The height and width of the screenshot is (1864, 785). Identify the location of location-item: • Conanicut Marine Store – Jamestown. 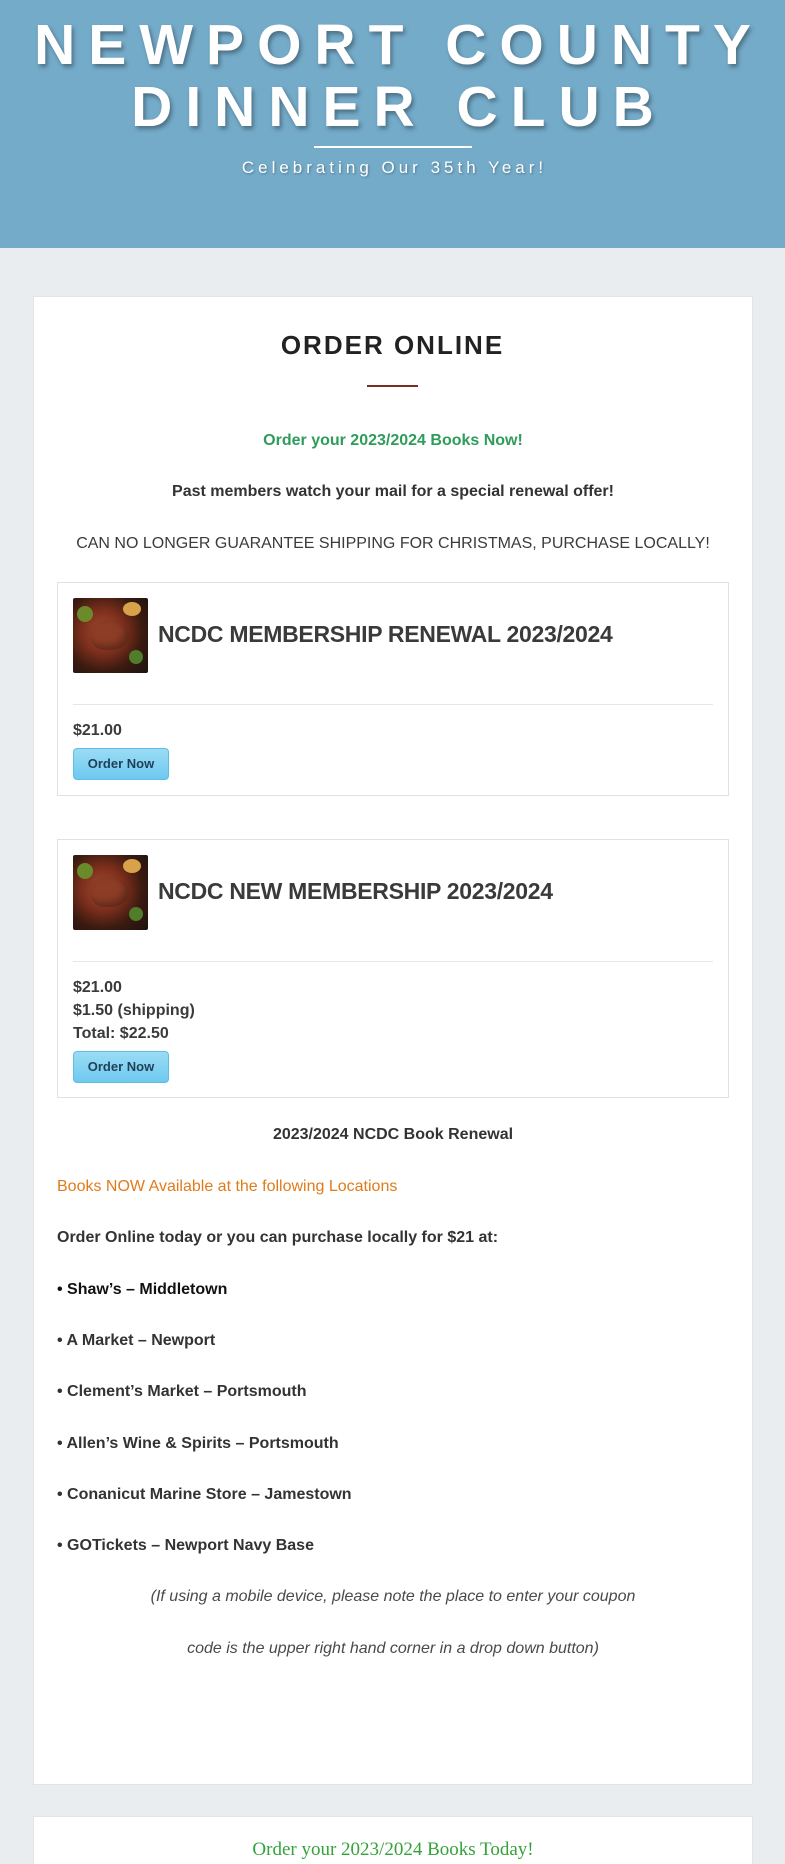
(204, 1494).